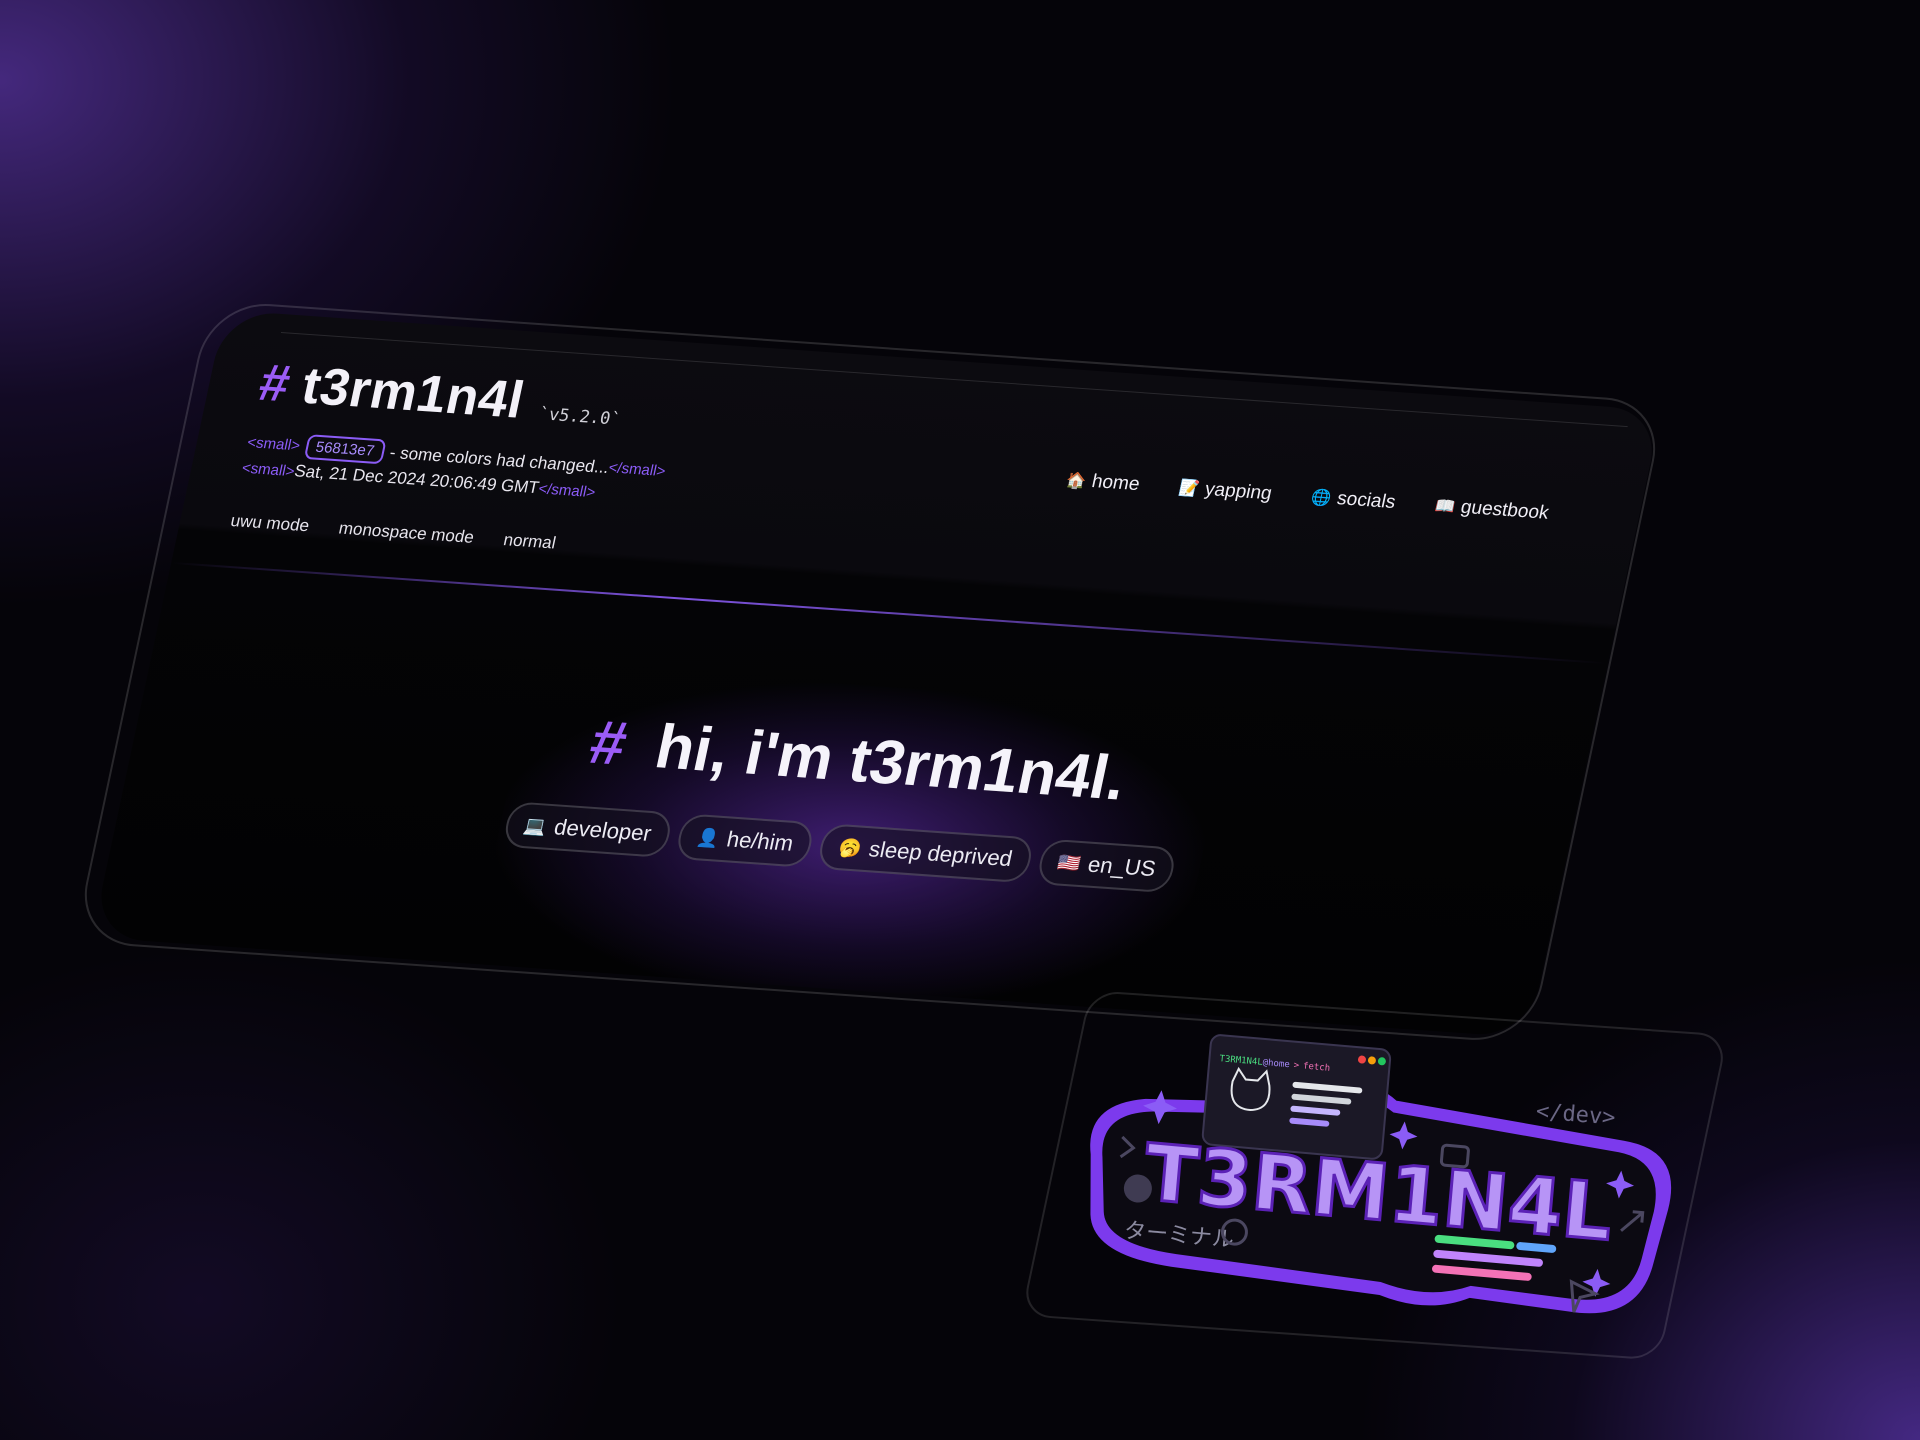 Image resolution: width=1920 pixels, height=1440 pixels. What do you see at coordinates (760, 841) in the screenshot?
I see `pill-label: he/him` at bounding box center [760, 841].